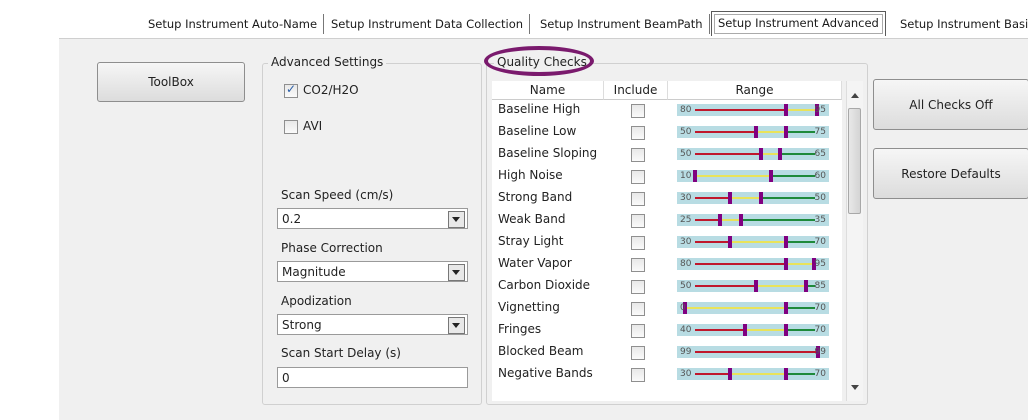 The height and width of the screenshot is (420, 1028). I want to click on all-checks-off-button: All Checks Off, so click(950, 104).